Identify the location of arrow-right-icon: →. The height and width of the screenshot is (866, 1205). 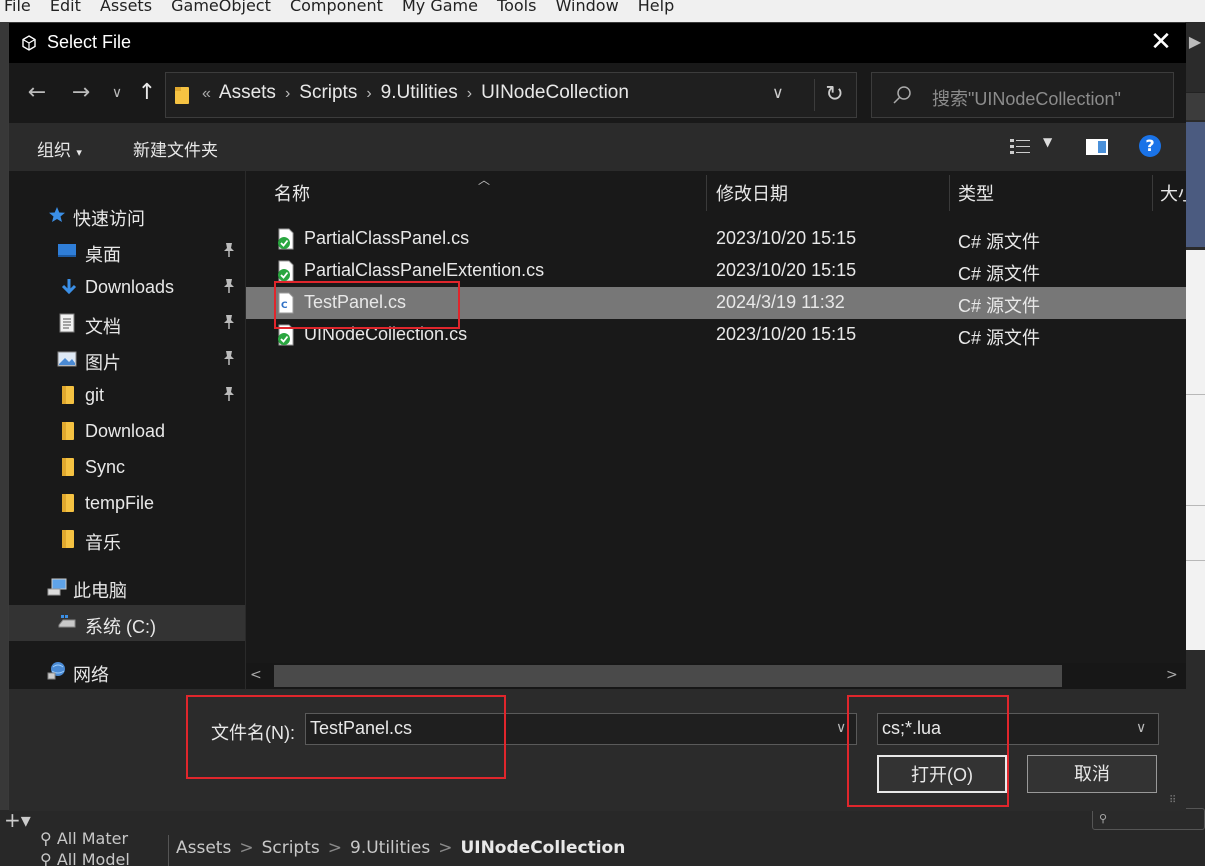
(81, 92).